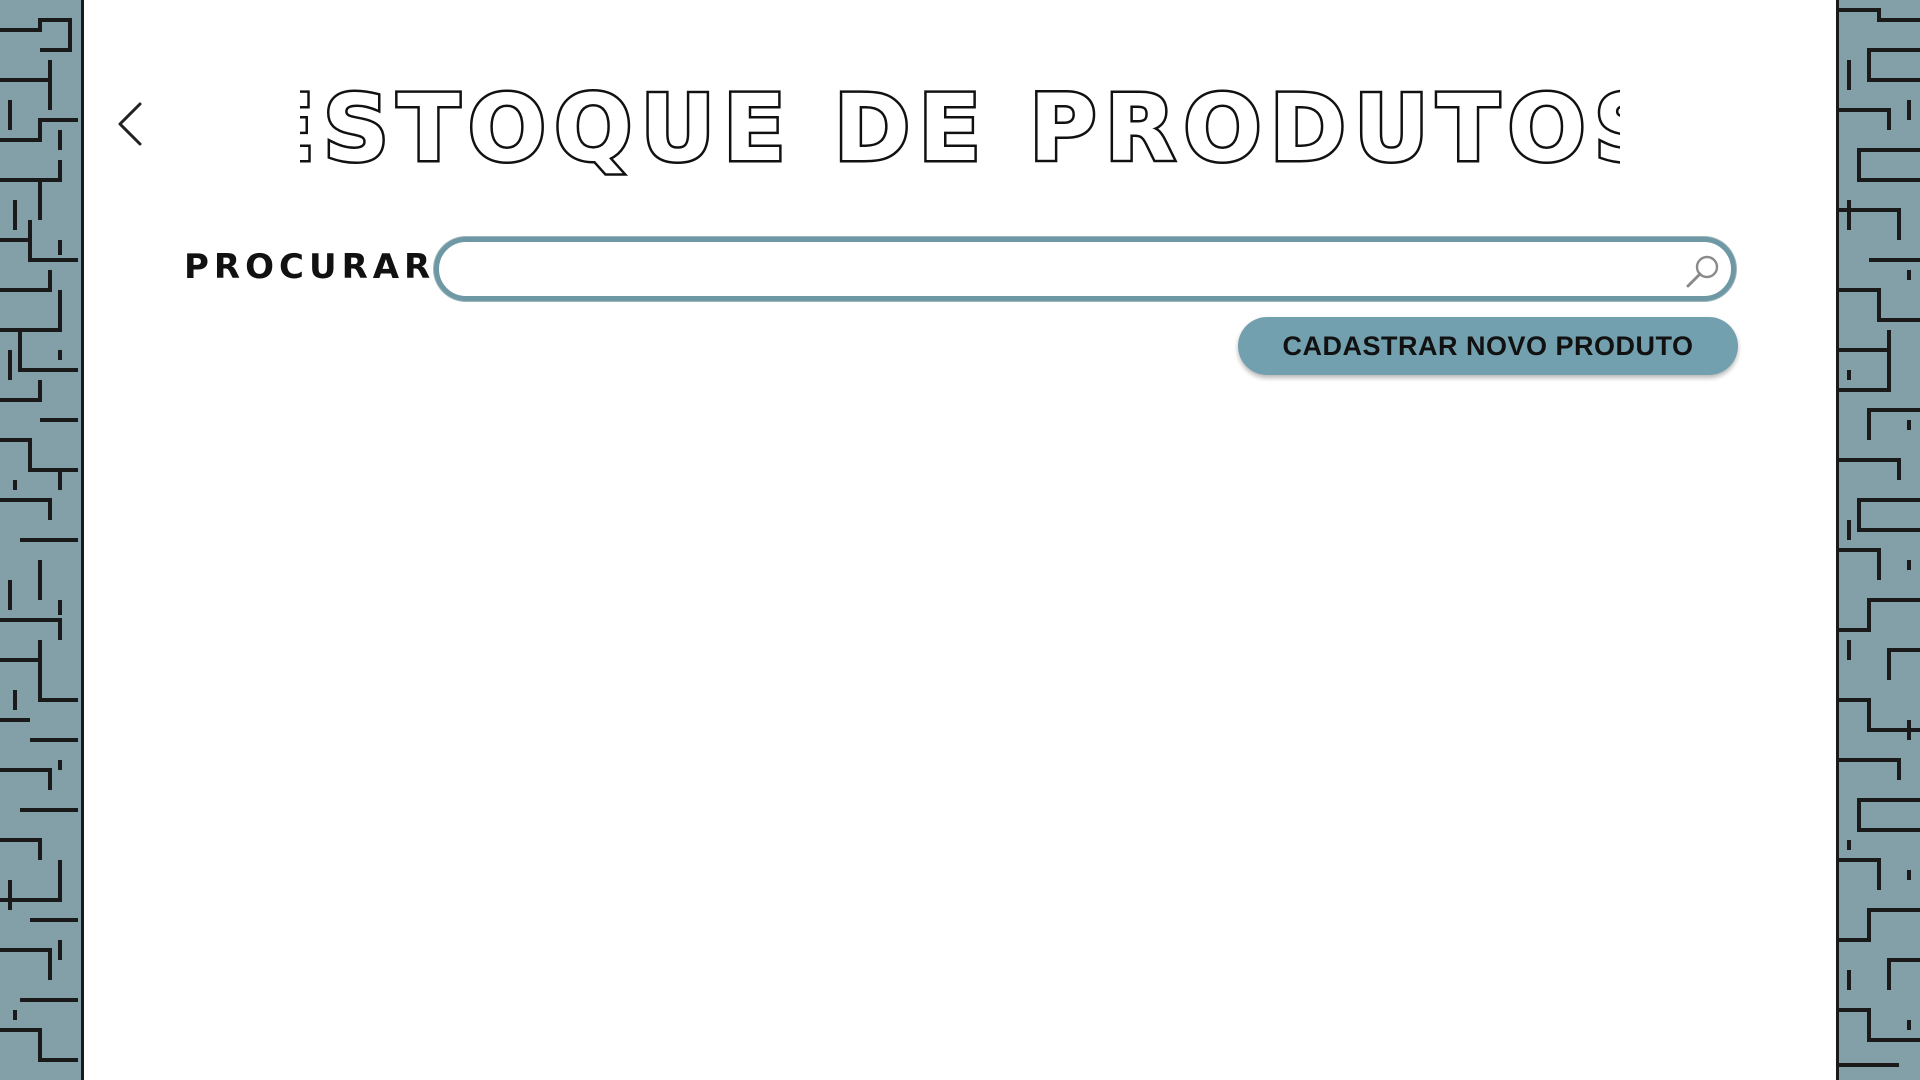 Image resolution: width=1920 pixels, height=1080 pixels. Describe the element at coordinates (319, 267) in the screenshot. I see `search-label: PROCURAR:` at that location.